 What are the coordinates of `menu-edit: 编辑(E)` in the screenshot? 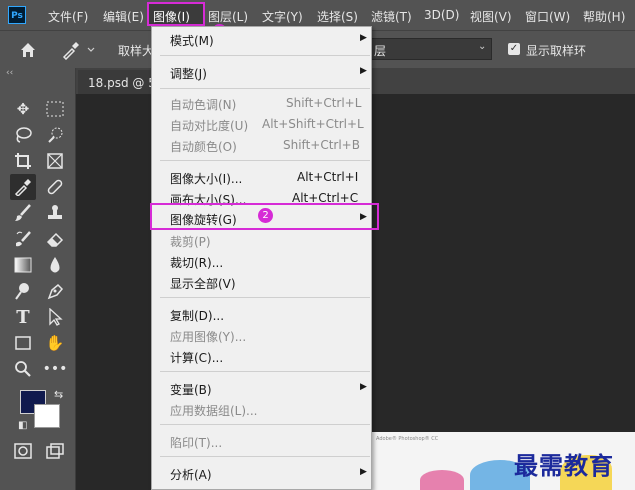 It's located at (123, 16).